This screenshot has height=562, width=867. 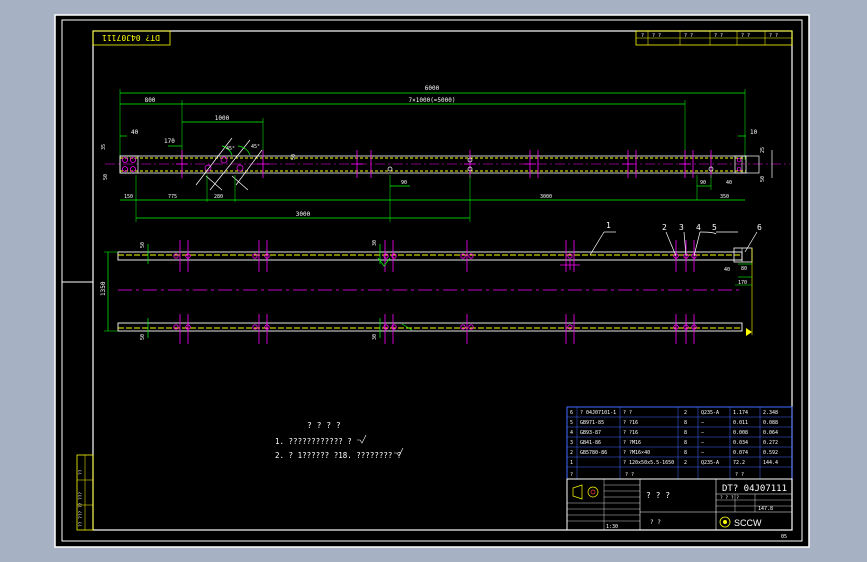 What do you see at coordinates (739, 463) in the screenshot?
I see `bom-cell-w1: 72.2` at bounding box center [739, 463].